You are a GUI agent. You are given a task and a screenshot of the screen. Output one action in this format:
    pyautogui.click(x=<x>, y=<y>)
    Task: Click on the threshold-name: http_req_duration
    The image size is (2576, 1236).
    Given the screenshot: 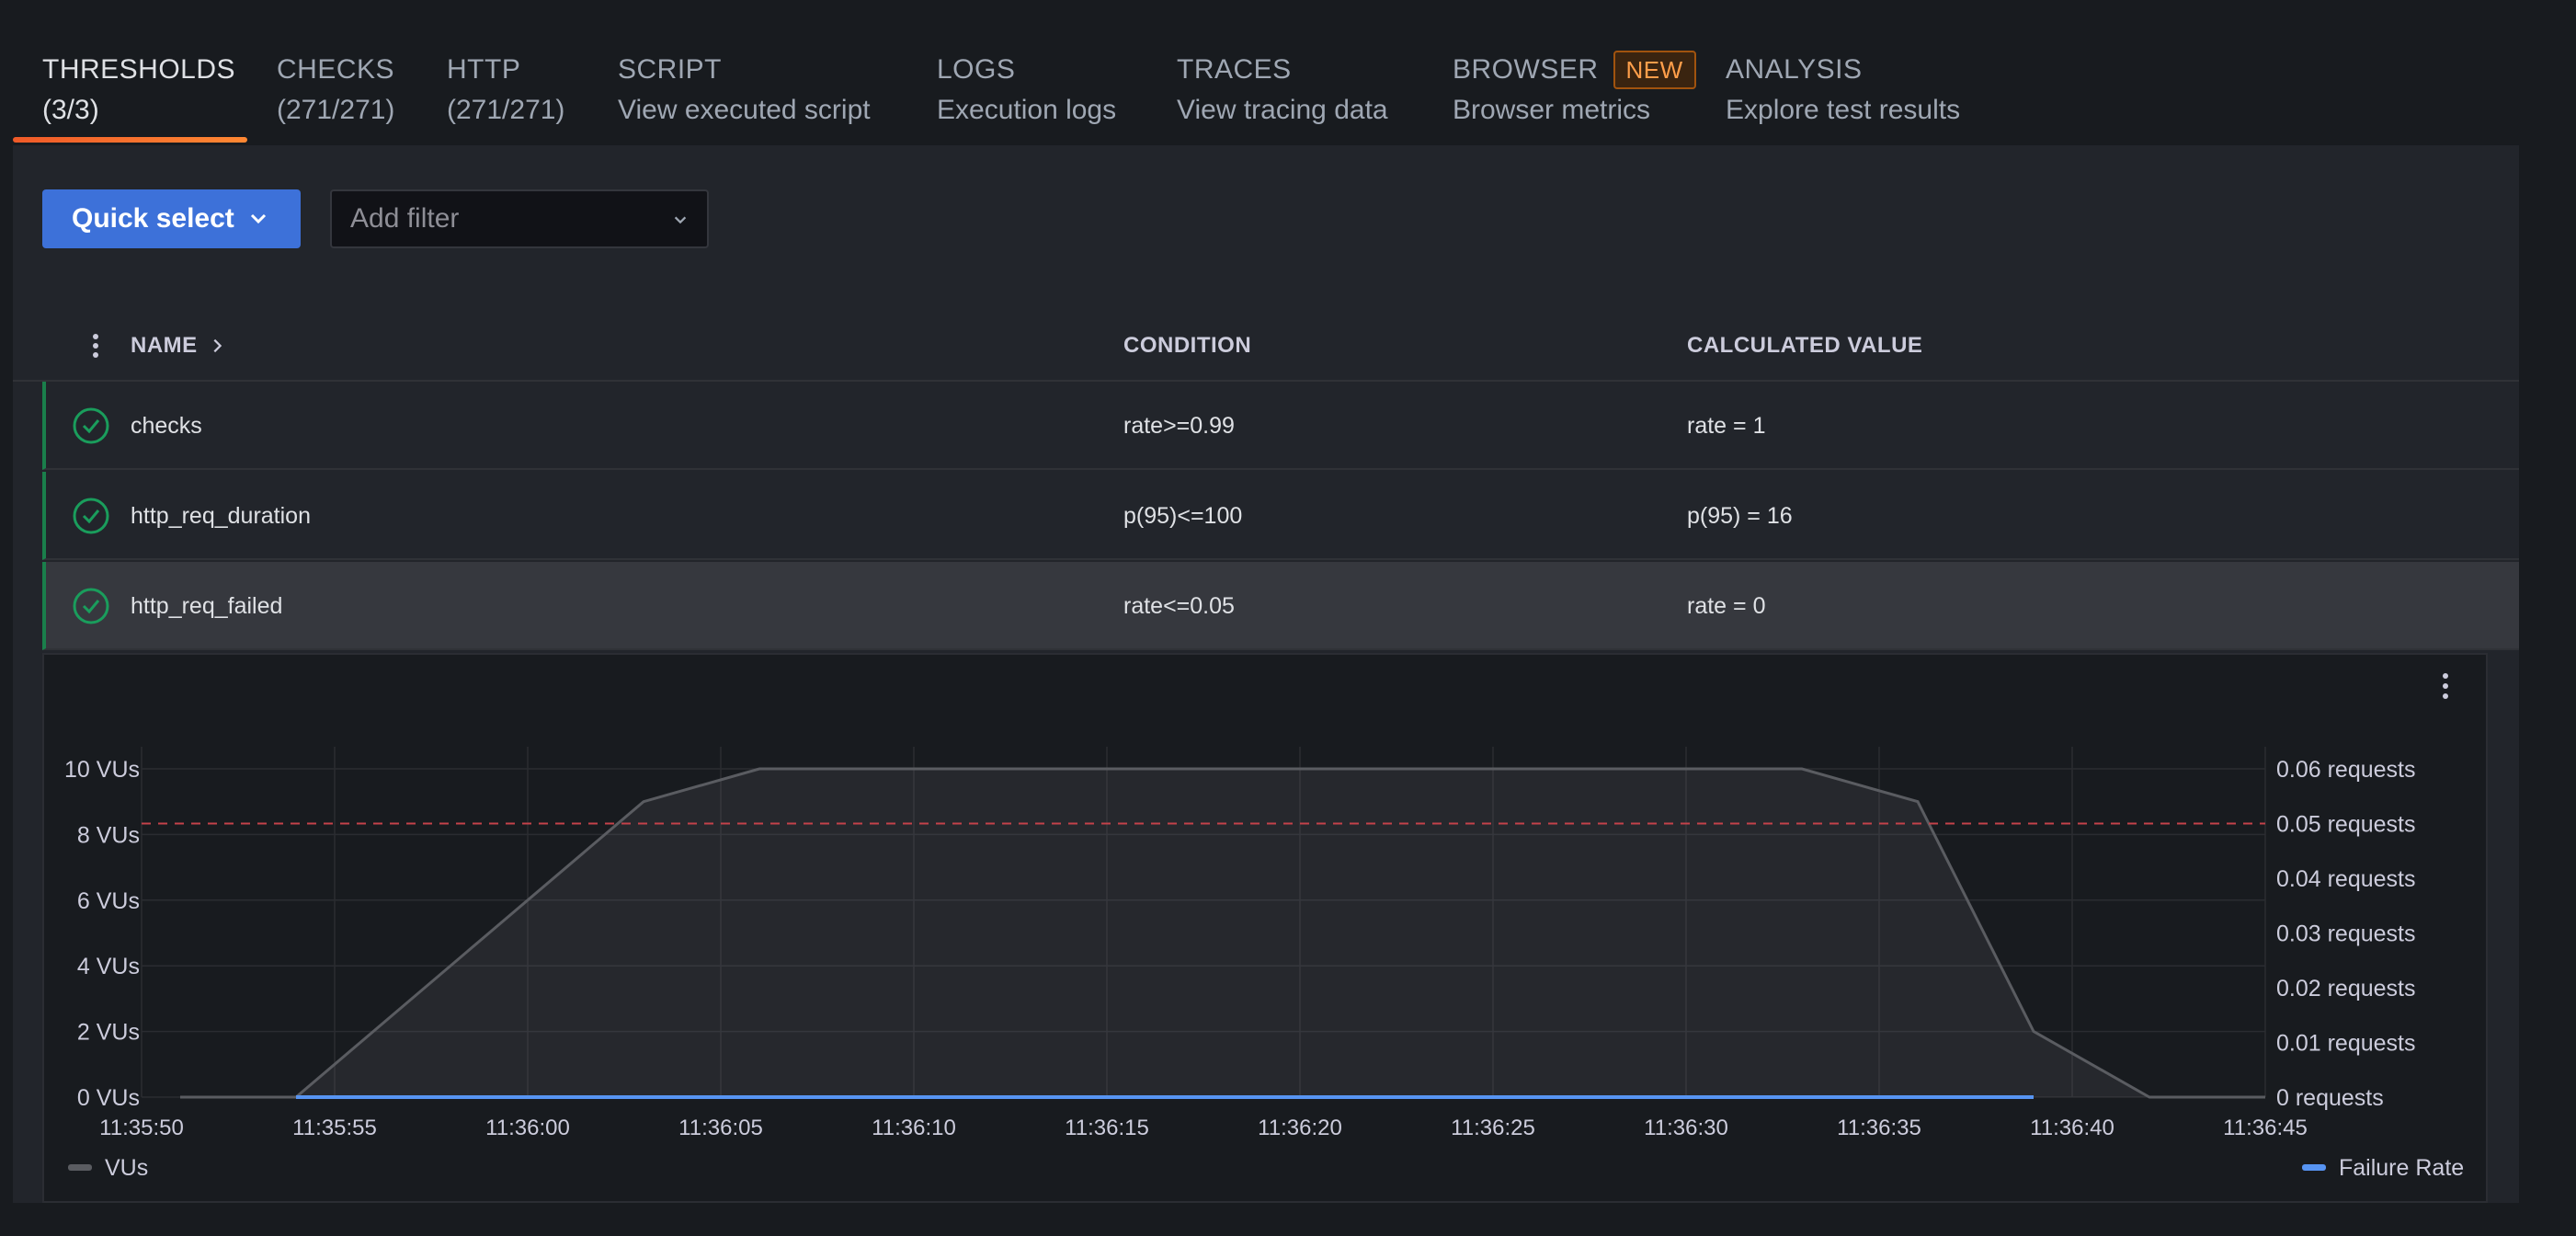 What is the action you would take?
    pyautogui.click(x=221, y=515)
    